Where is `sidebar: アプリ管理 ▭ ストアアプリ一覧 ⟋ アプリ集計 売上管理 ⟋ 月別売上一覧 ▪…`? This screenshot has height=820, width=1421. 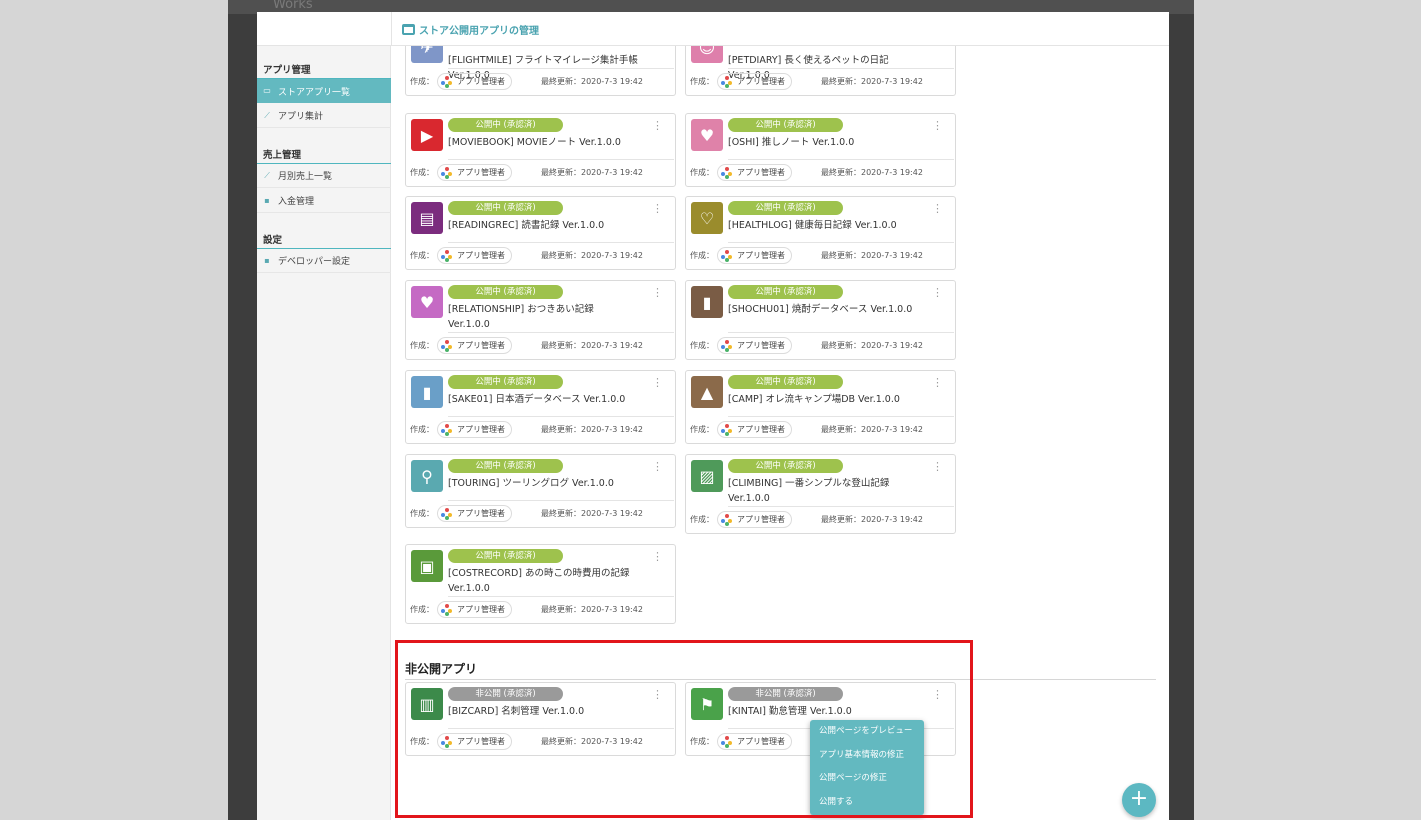
sidebar: アプリ管理 ▭ ストアアプリ一覧 ⟋ アプリ集計 売上管理 ⟋ 月別売上一覧 ▪… is located at coordinates (324, 433).